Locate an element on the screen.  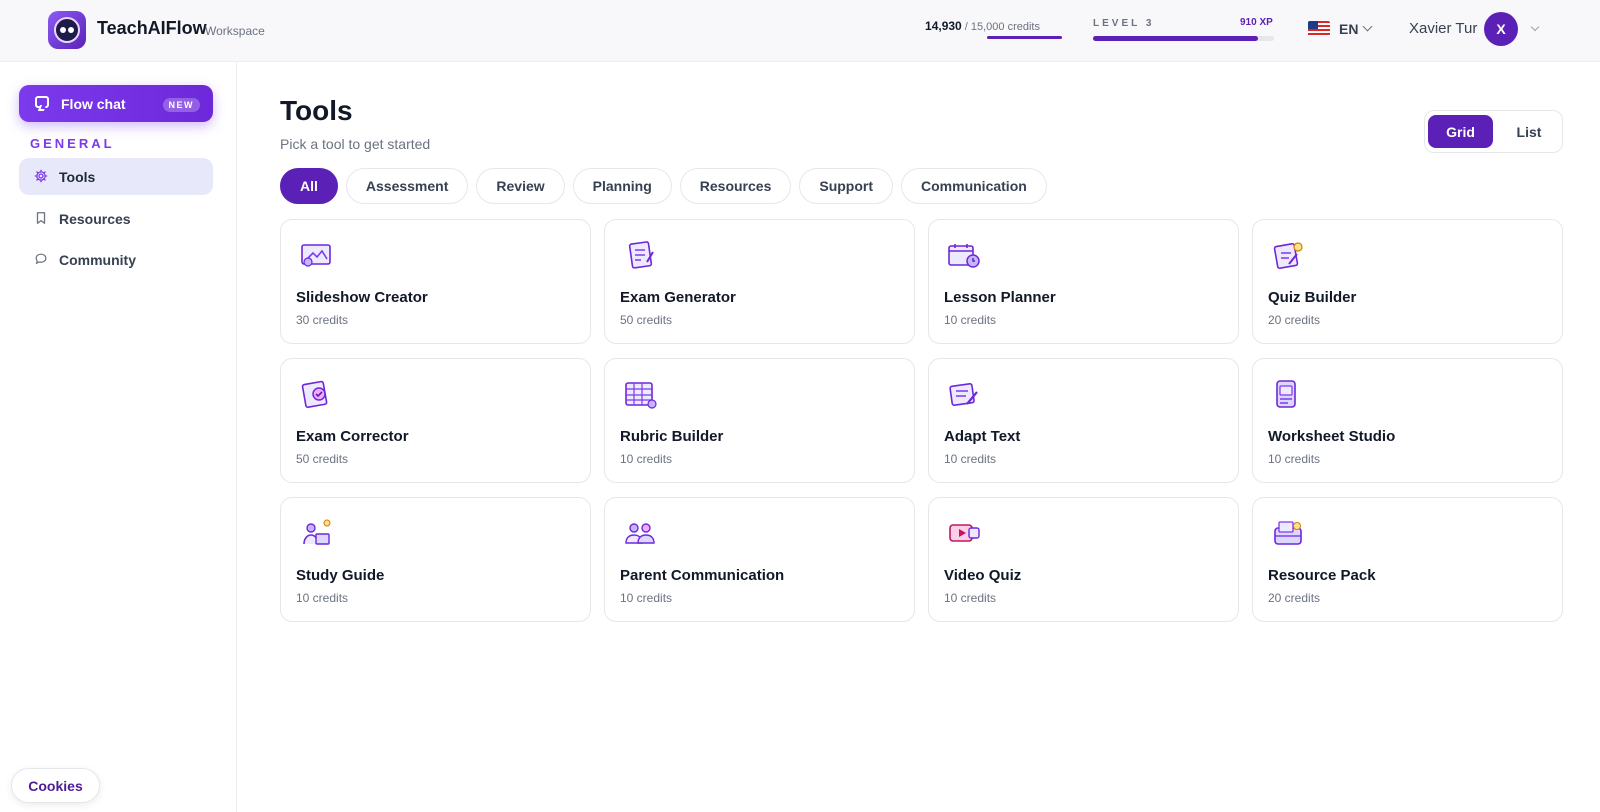
tool-name: Worksheet Studio is located at coordinates (1332, 436).